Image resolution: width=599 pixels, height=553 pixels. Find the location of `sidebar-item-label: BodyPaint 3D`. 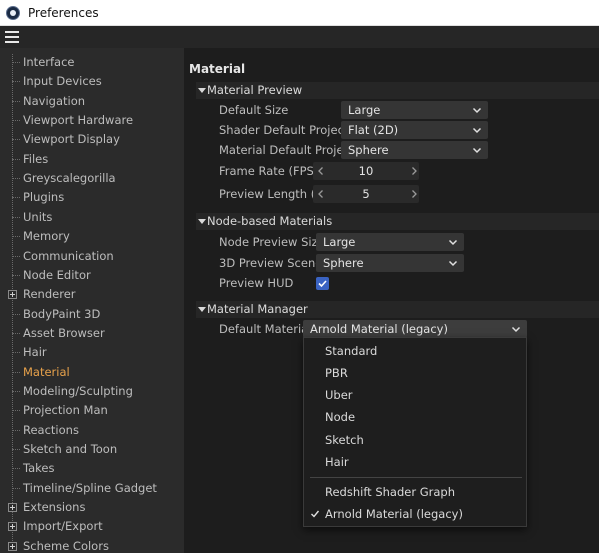

sidebar-item-label: BodyPaint 3D is located at coordinates (62, 313).